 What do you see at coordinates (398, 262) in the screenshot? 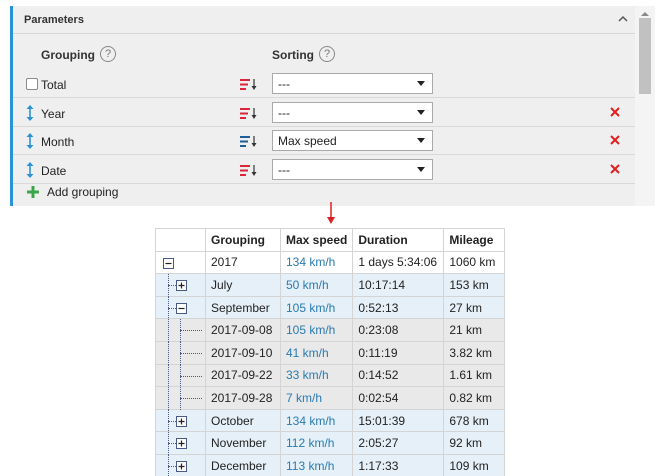
I see `duration-cell: 1 days 5:34:06` at bounding box center [398, 262].